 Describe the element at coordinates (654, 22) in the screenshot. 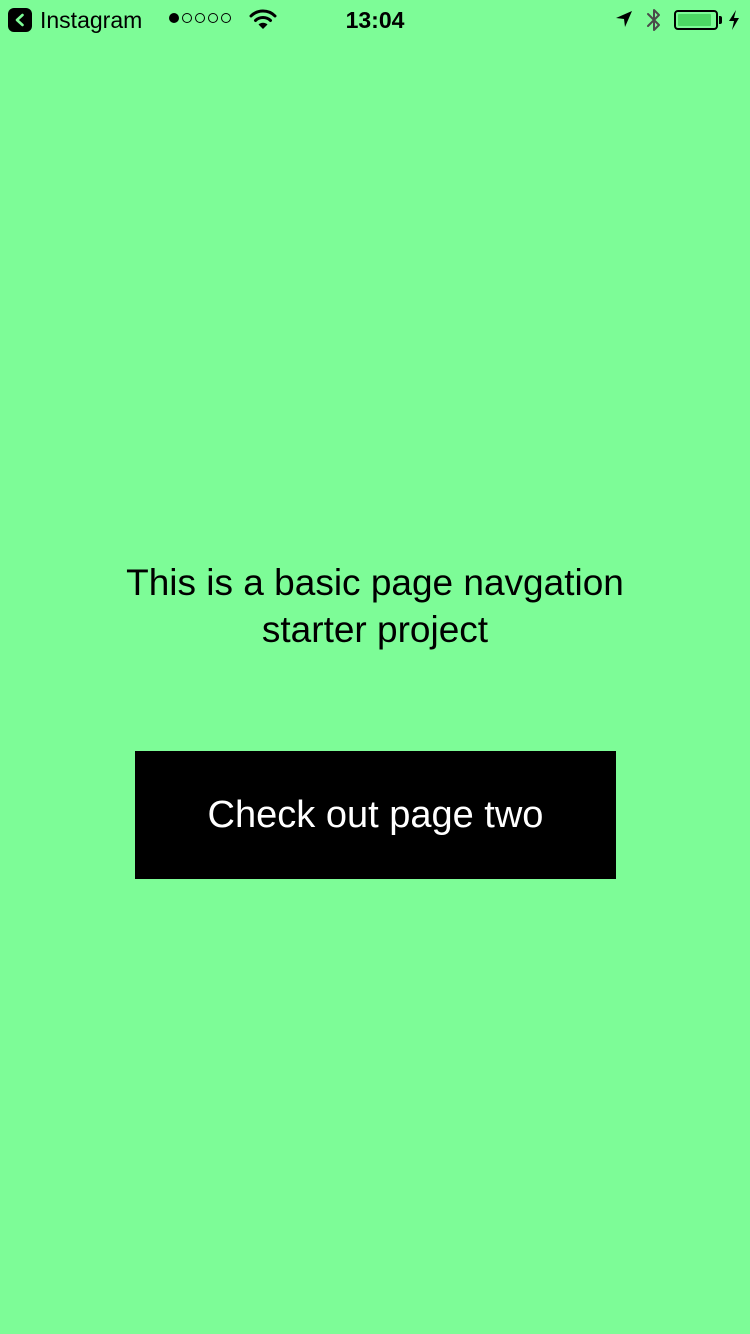

I see `bluetooth-icon` at that location.